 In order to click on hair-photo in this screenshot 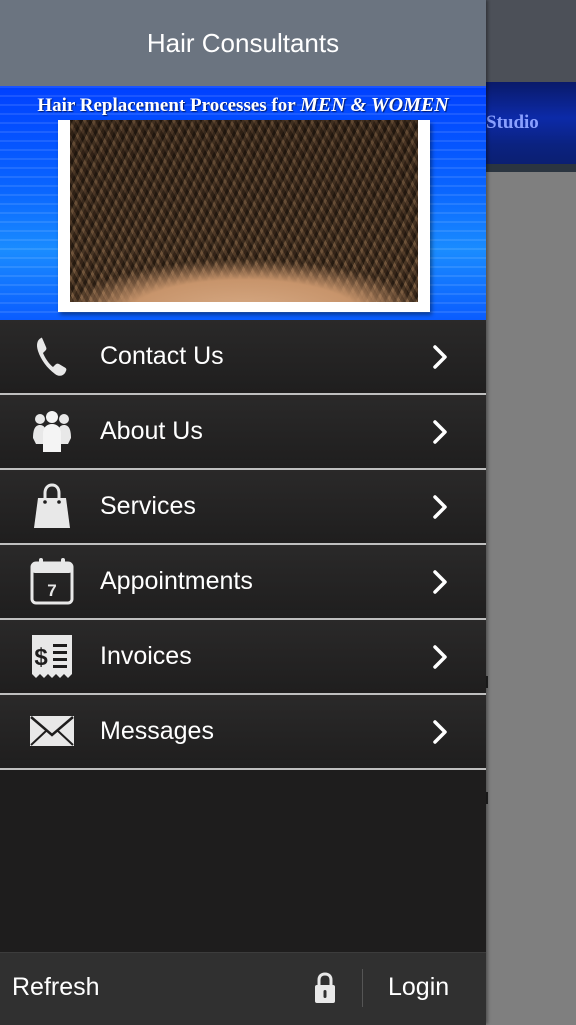, I will do `click(244, 211)`.